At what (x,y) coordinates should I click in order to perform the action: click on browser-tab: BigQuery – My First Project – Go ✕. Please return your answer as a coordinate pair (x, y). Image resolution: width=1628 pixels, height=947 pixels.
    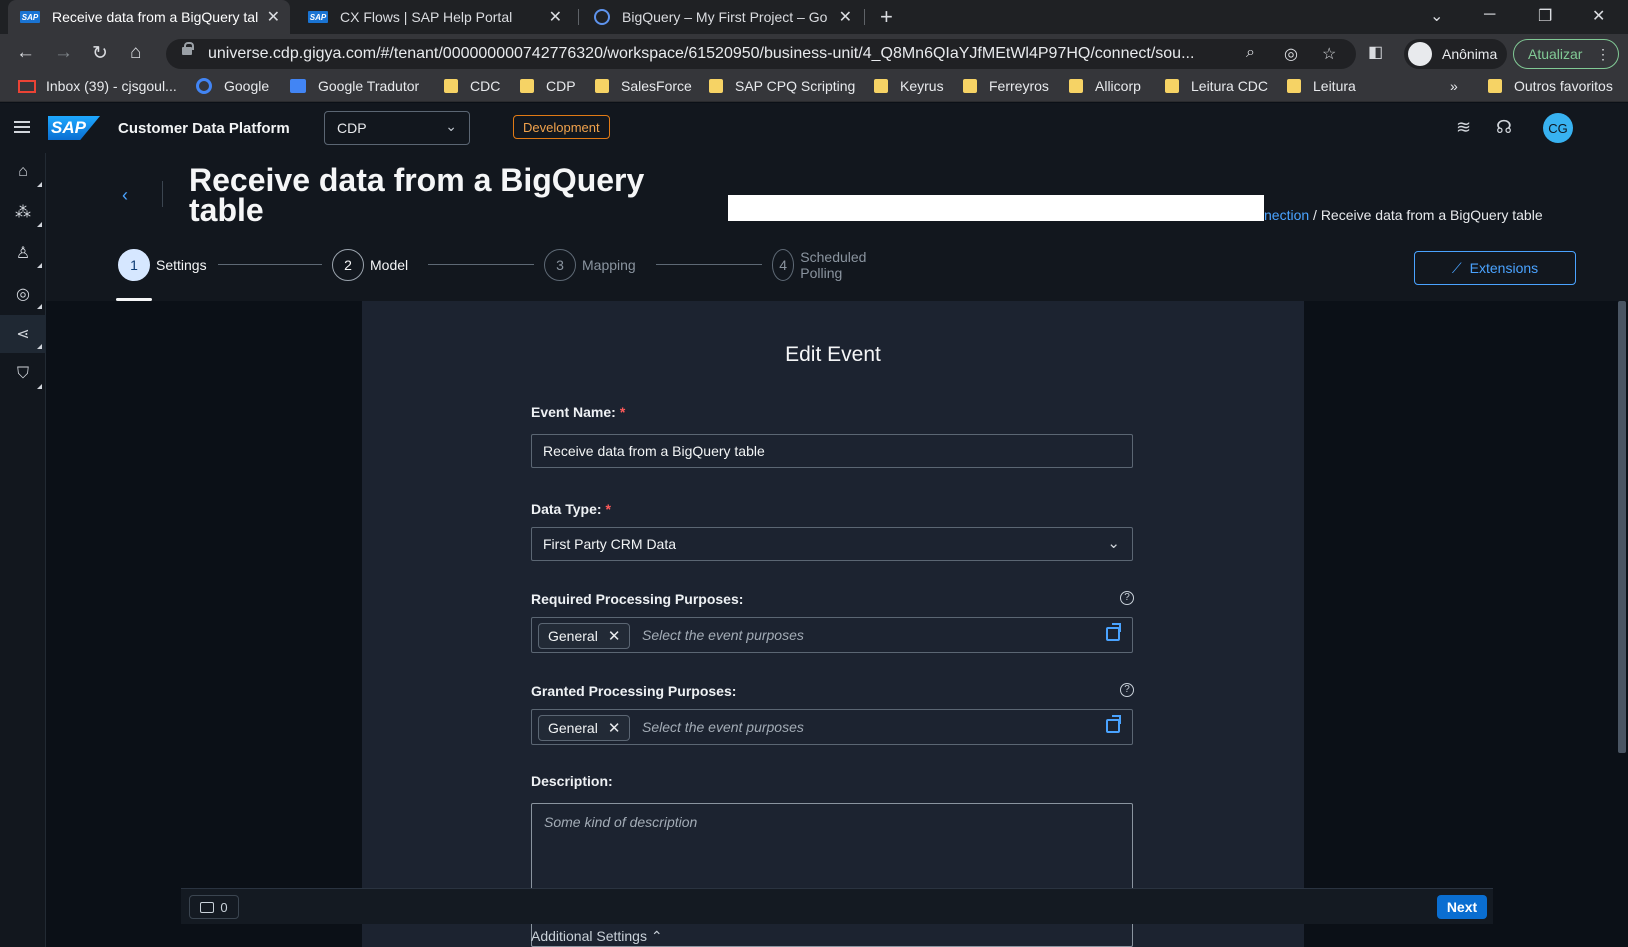
    Looking at the image, I should click on (722, 17).